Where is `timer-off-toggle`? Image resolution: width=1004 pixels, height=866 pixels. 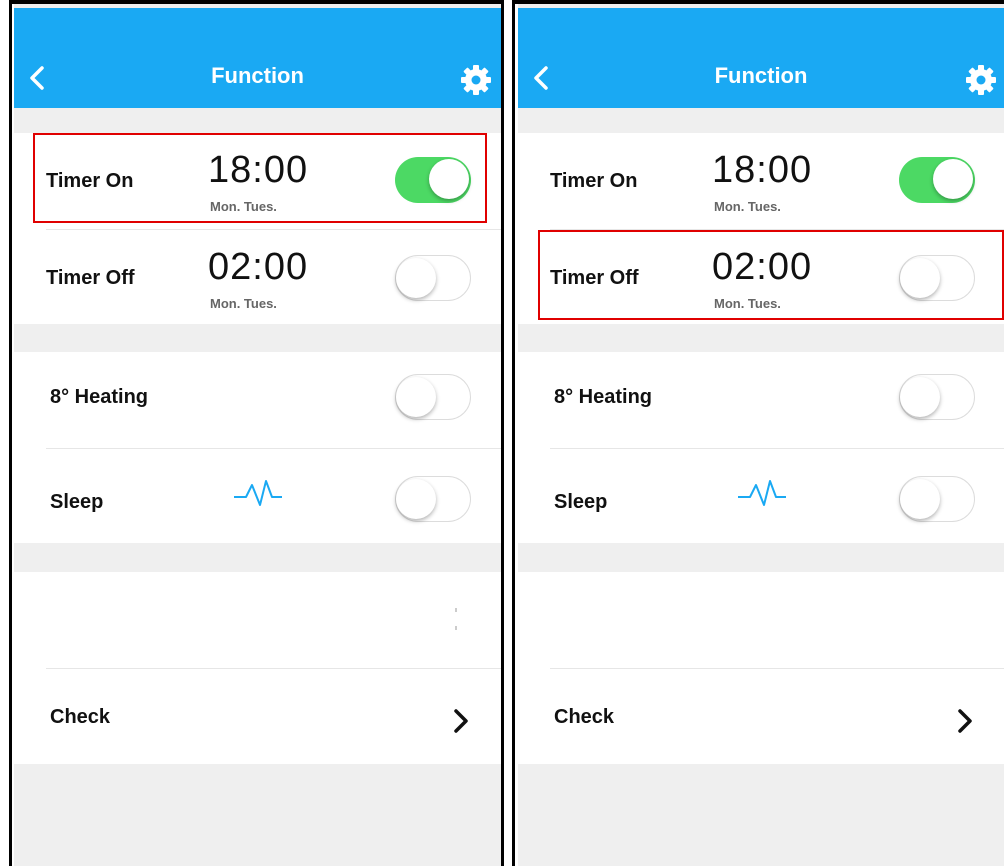
timer-off-toggle is located at coordinates (433, 278).